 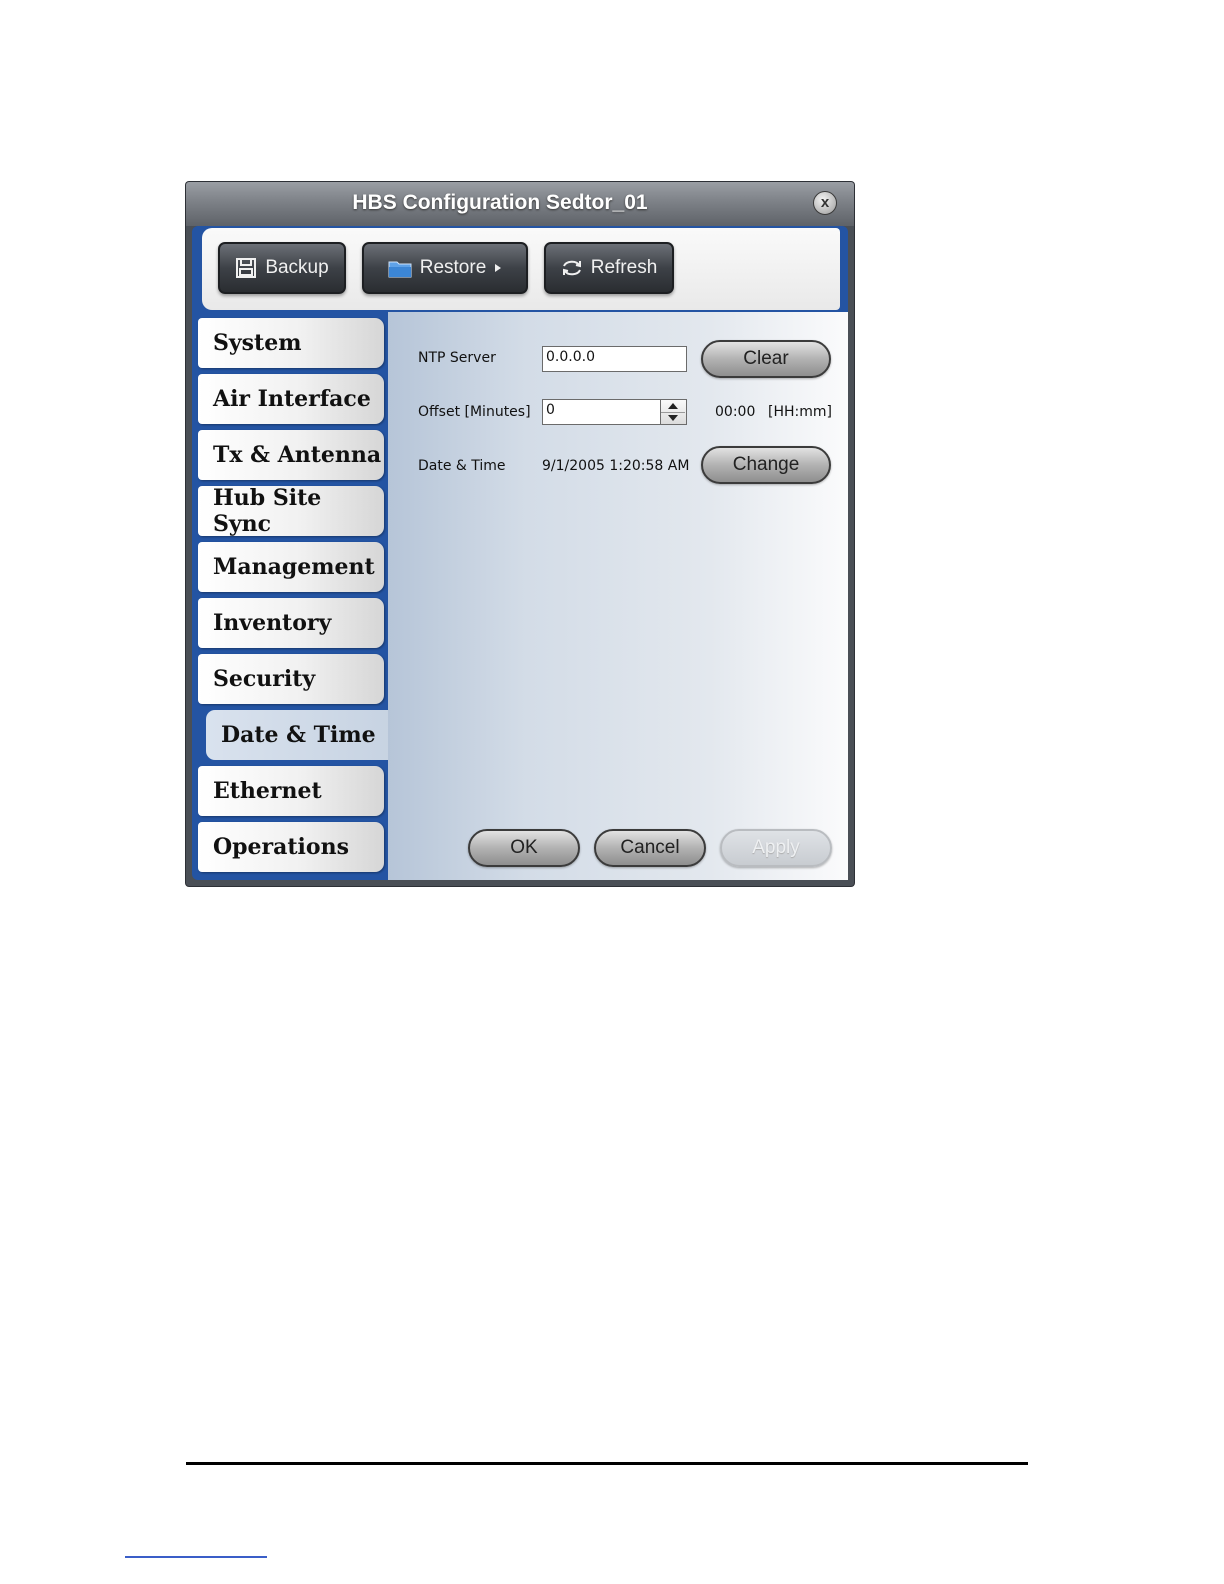 I want to click on restore-button: Restore, so click(x=445, y=268).